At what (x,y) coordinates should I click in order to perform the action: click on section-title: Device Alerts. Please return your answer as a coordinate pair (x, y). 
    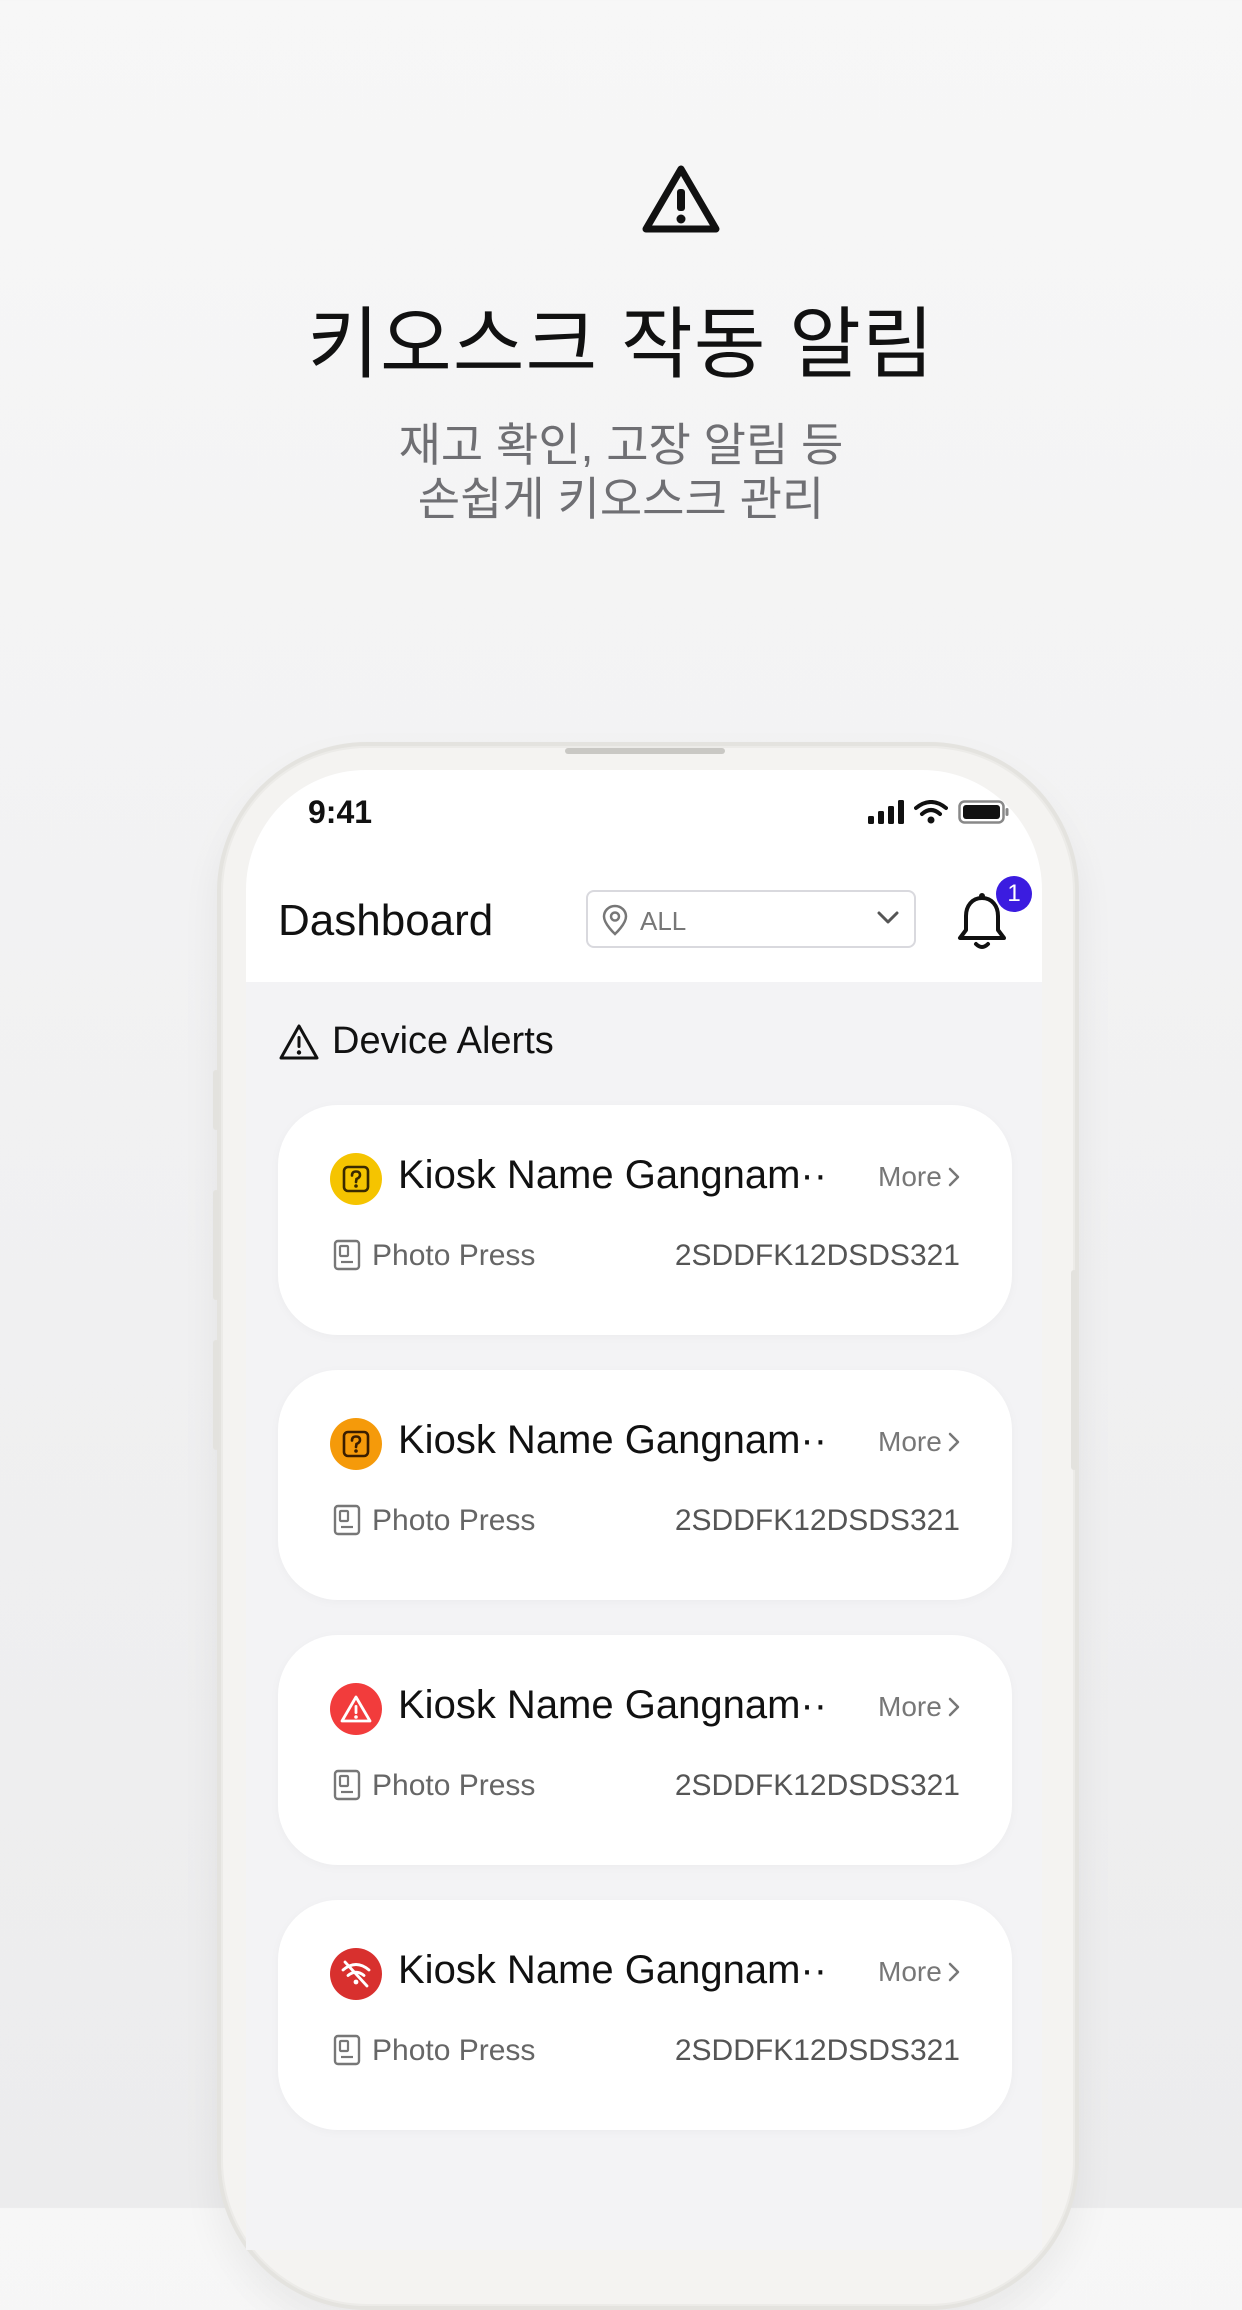
    Looking at the image, I should click on (443, 1041).